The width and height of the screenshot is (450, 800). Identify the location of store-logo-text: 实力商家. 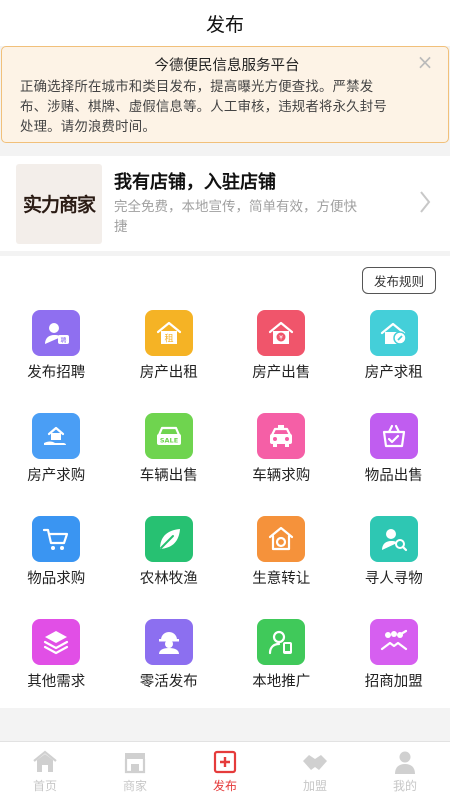
(59, 205).